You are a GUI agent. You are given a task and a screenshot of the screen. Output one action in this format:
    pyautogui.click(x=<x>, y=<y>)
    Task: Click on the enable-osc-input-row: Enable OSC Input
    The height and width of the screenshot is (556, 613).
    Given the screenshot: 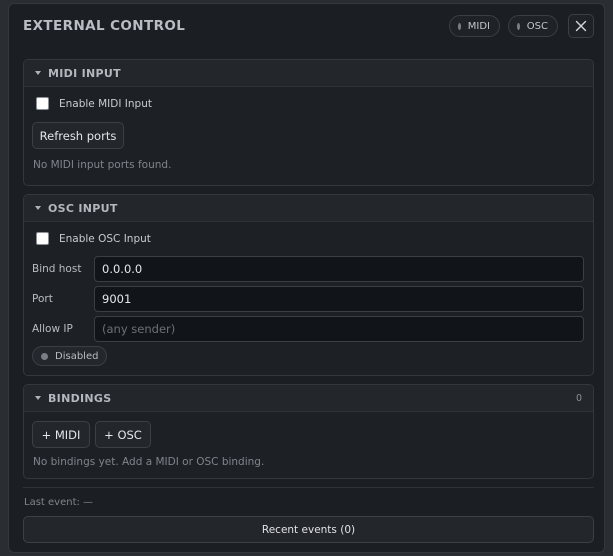 What is the action you would take?
    pyautogui.click(x=93, y=238)
    